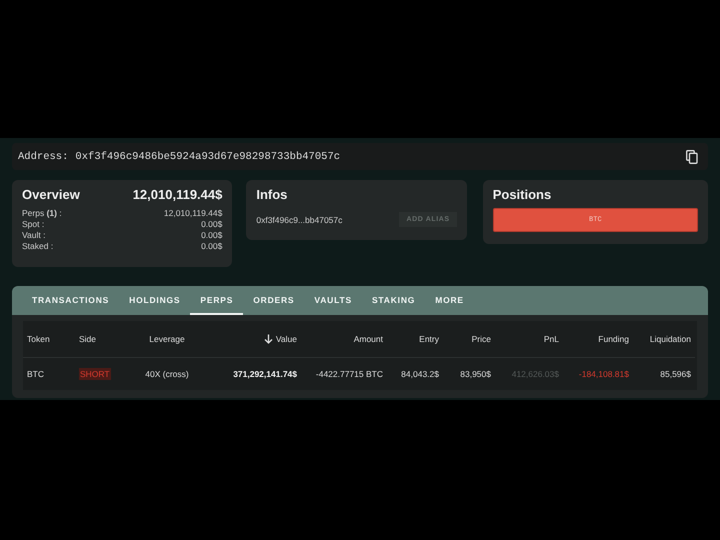 The height and width of the screenshot is (540, 720). I want to click on balance-label: Staked :, so click(38, 246).